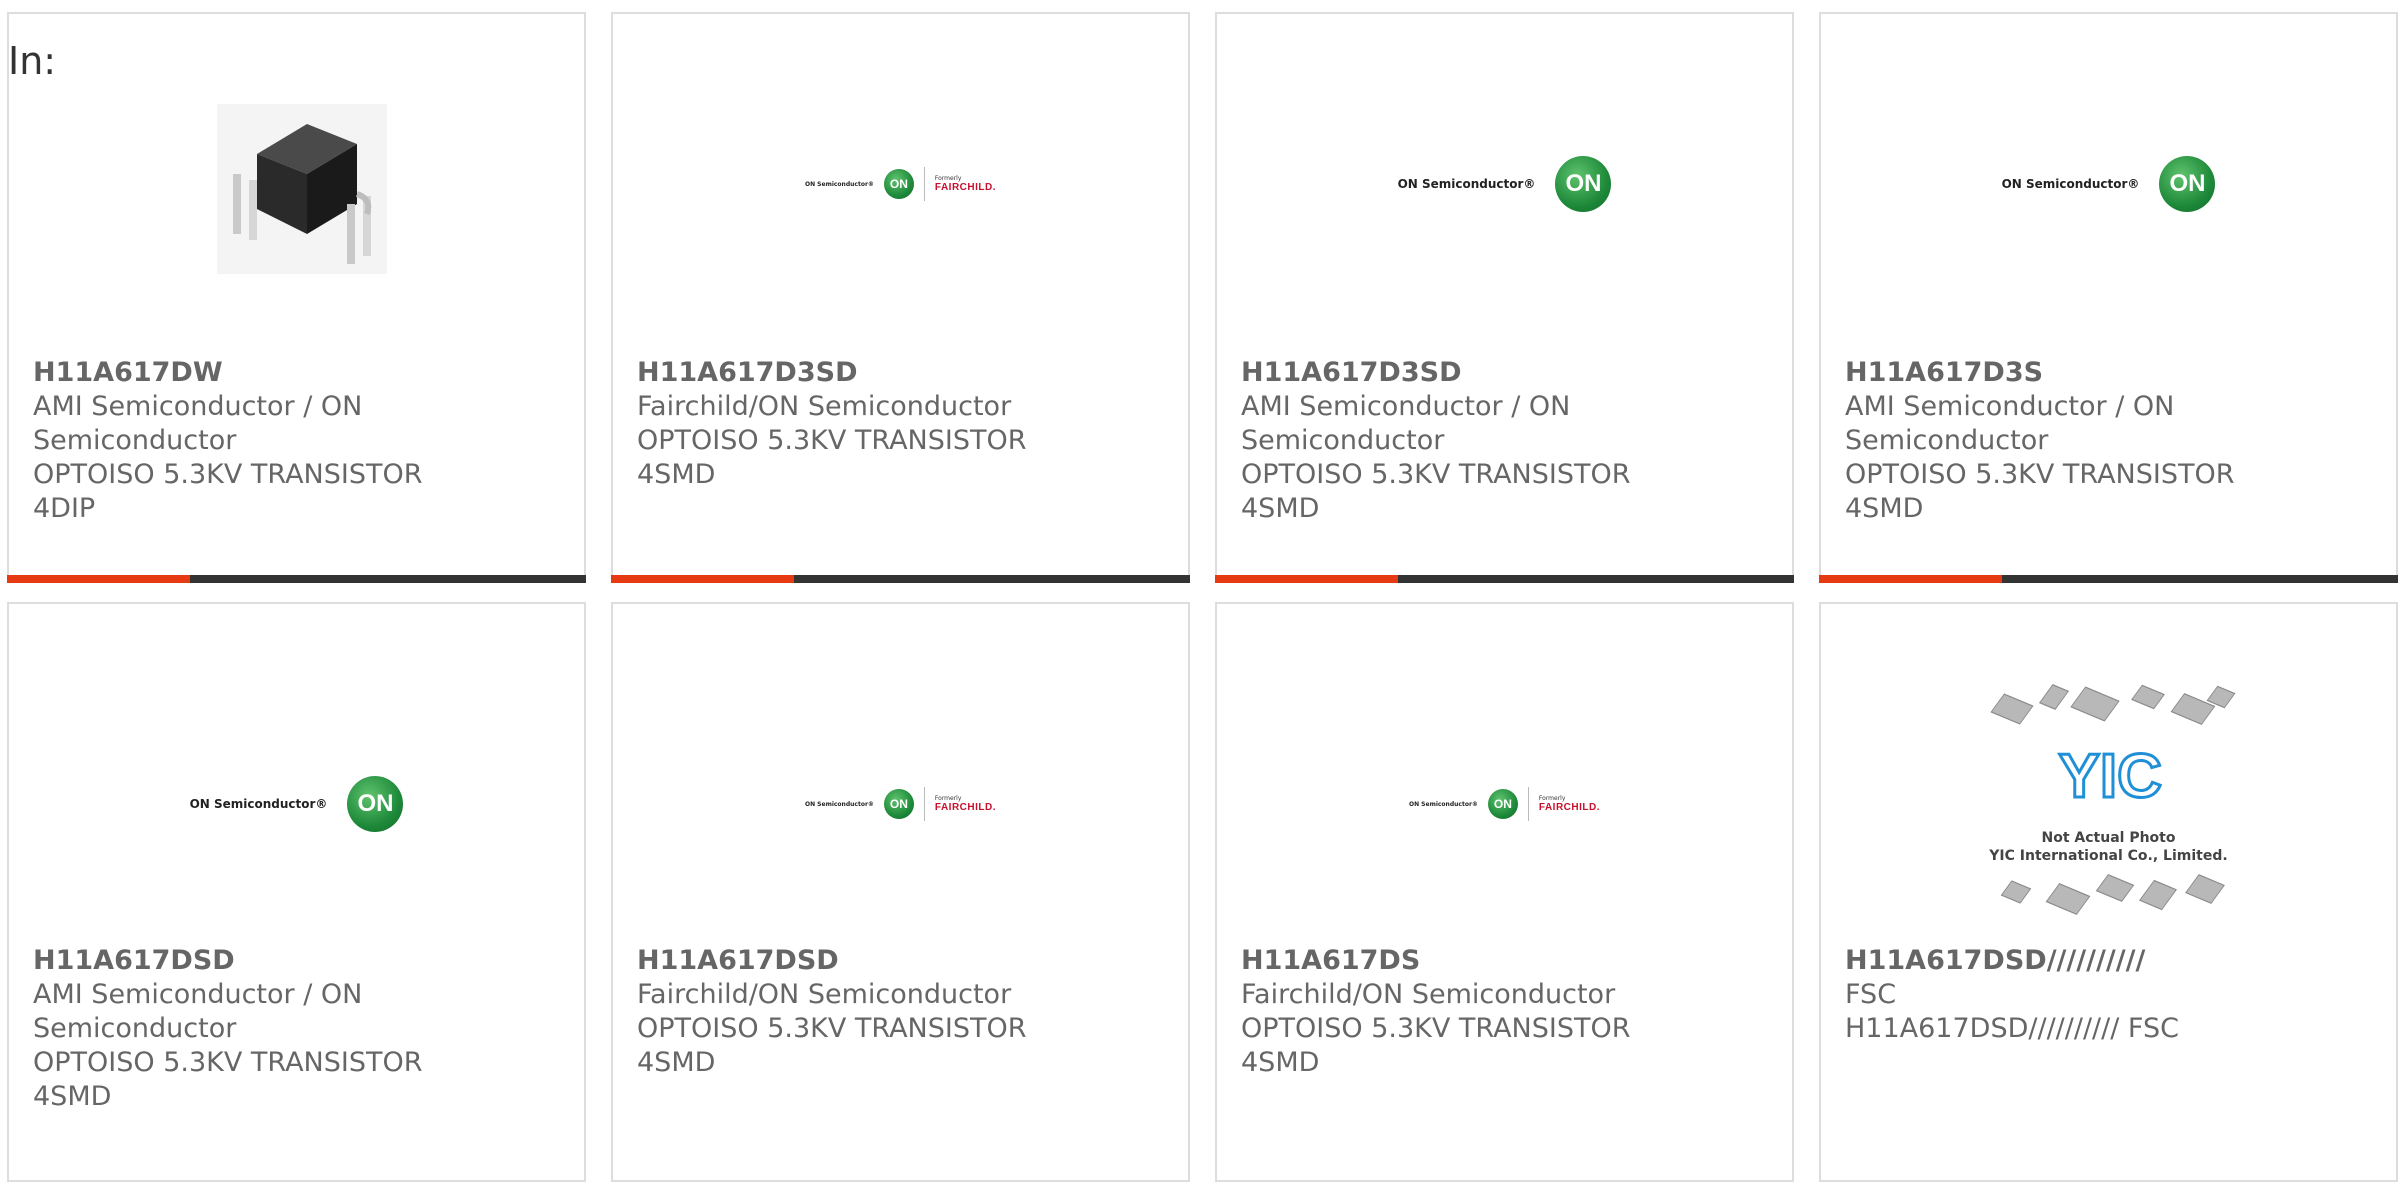 Image resolution: width=2400 pixels, height=1182 pixels. What do you see at coordinates (2108, 961) in the screenshot?
I see `part-number: H11A617DSD//////////` at bounding box center [2108, 961].